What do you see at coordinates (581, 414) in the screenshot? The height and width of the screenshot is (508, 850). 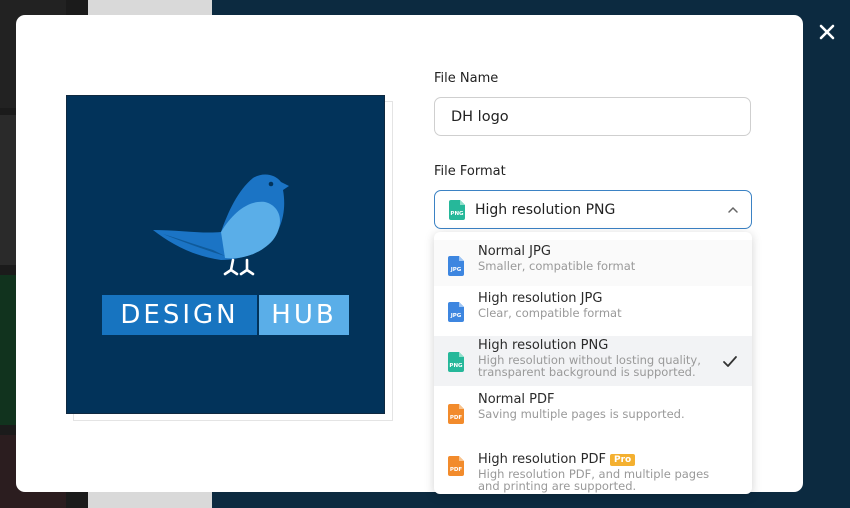 I see `format-option-desc: Saving multiple pages is supported.` at bounding box center [581, 414].